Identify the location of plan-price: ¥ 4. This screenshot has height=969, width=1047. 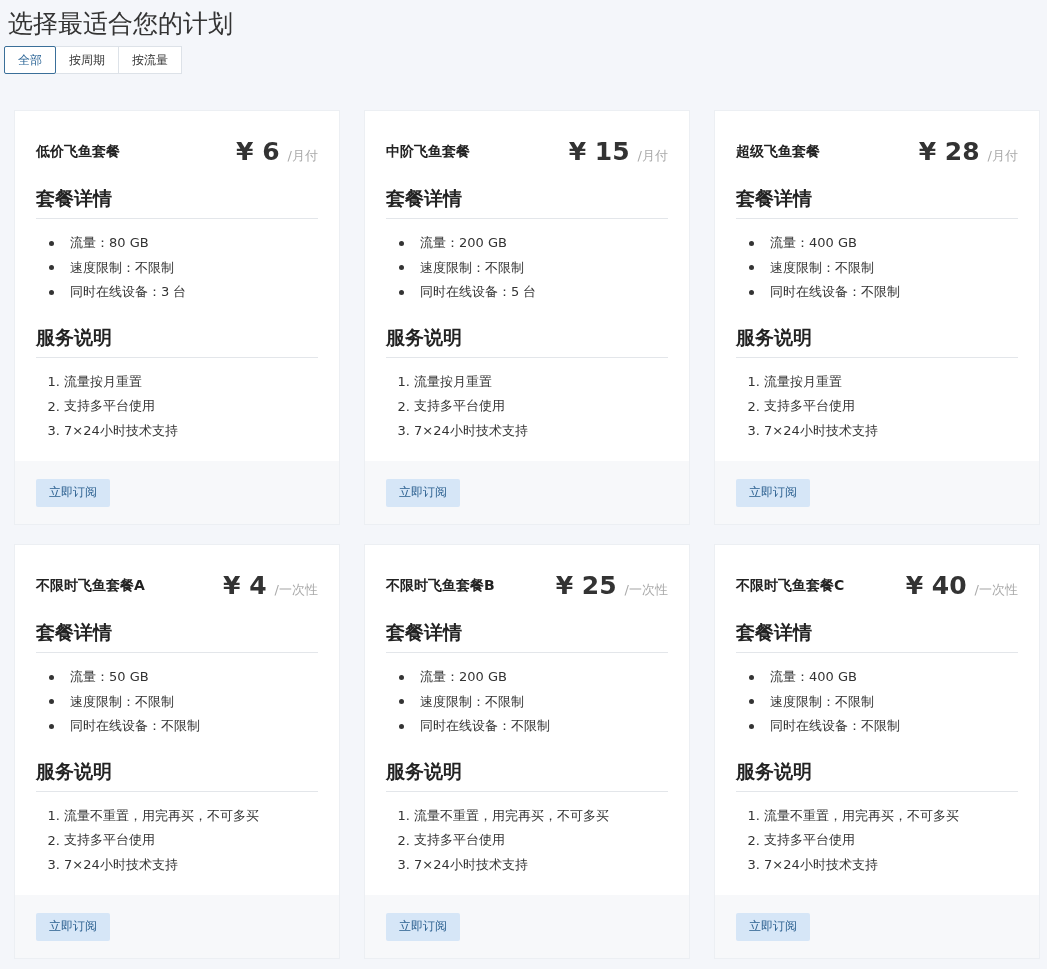
(245, 585).